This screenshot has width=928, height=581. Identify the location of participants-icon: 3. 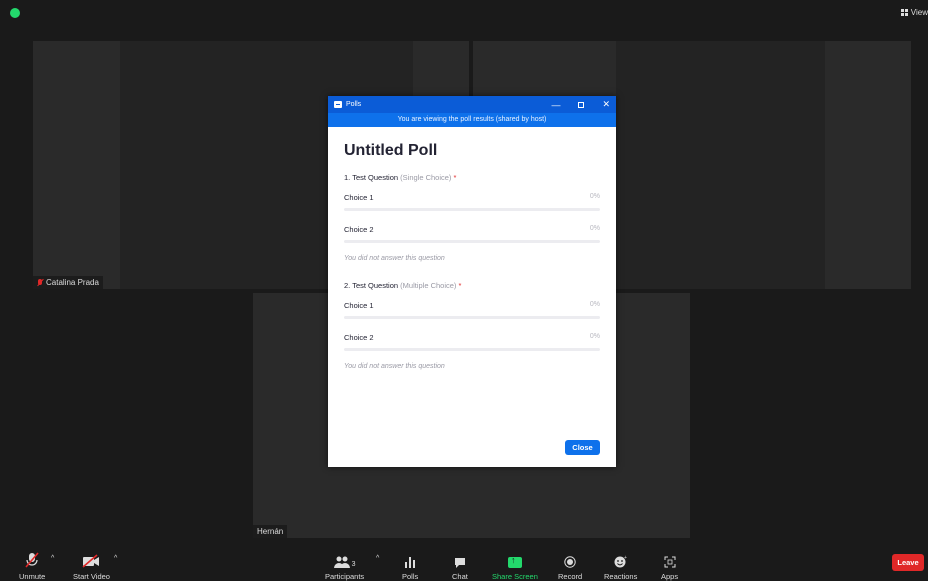
(344, 559).